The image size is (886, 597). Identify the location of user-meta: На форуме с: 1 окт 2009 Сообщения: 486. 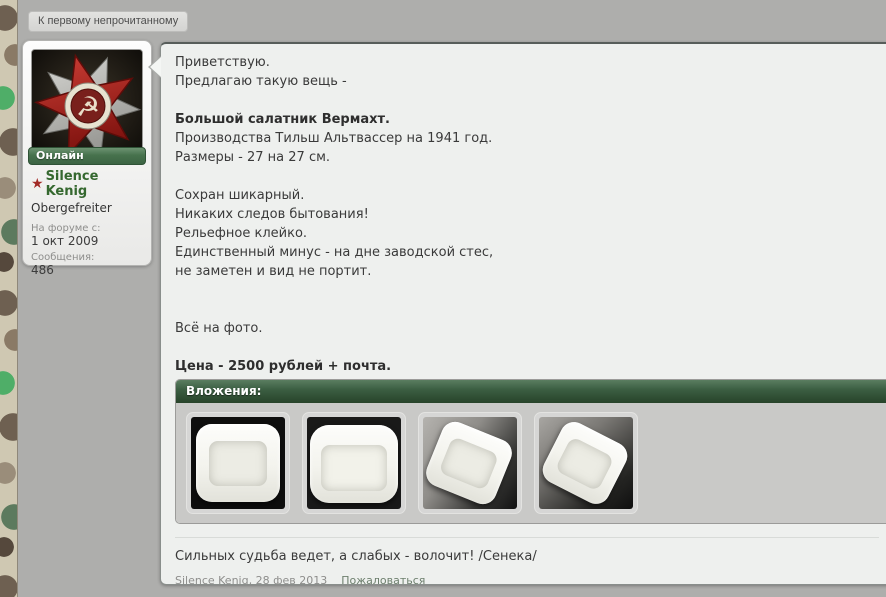
(87, 250).